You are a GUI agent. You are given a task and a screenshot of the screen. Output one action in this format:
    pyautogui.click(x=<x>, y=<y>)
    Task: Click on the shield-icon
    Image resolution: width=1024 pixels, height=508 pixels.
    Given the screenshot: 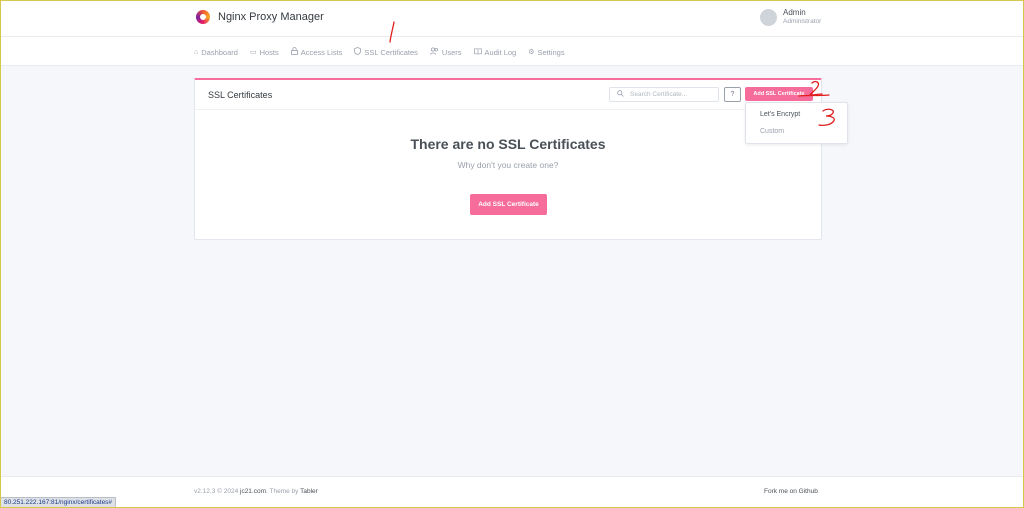 What is the action you would take?
    pyautogui.click(x=358, y=52)
    